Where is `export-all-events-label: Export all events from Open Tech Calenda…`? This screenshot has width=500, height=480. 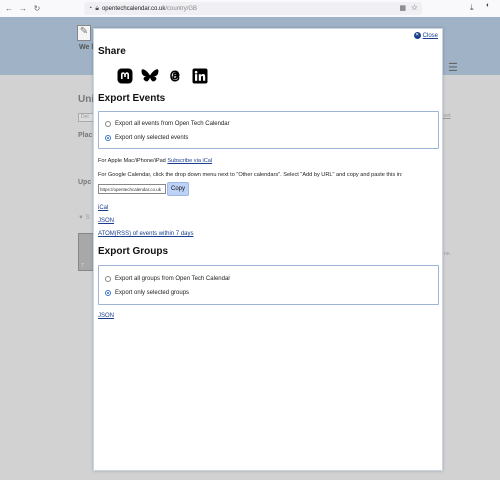
export-all-events-label: Export all events from Open Tech Calenda… is located at coordinates (172, 124).